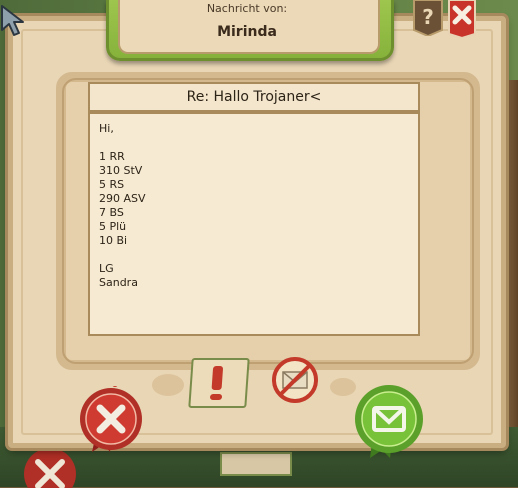  I want to click on background-delete-icon, so click(50, 468).